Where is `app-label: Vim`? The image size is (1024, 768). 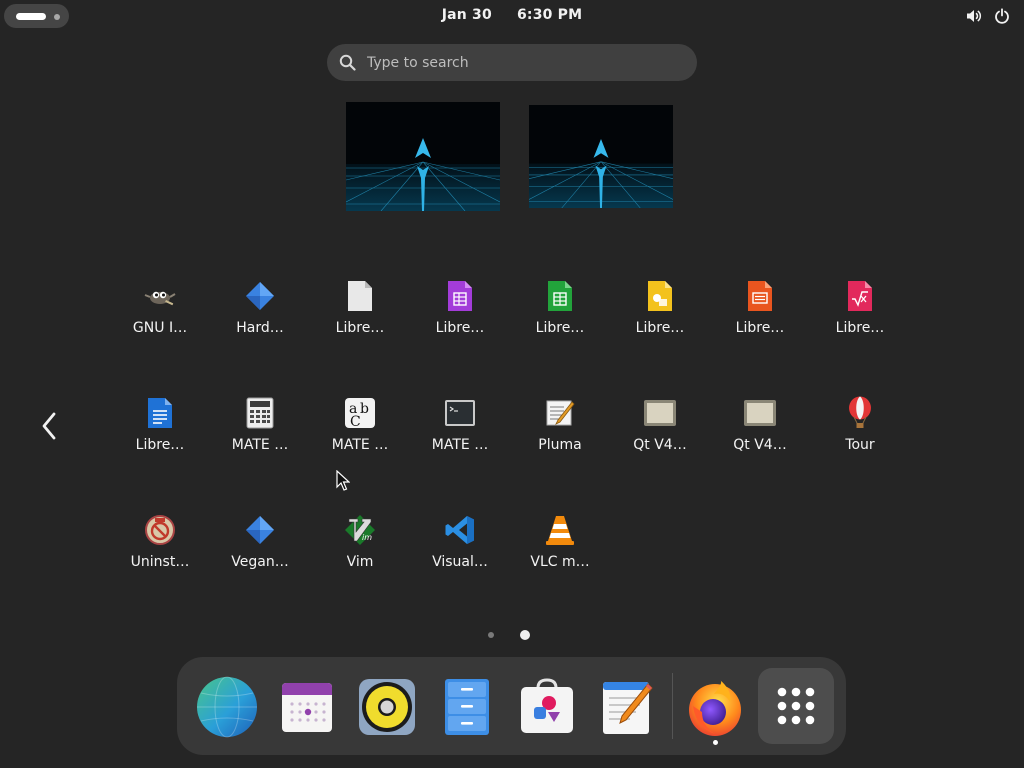 app-label: Vim is located at coordinates (360, 562).